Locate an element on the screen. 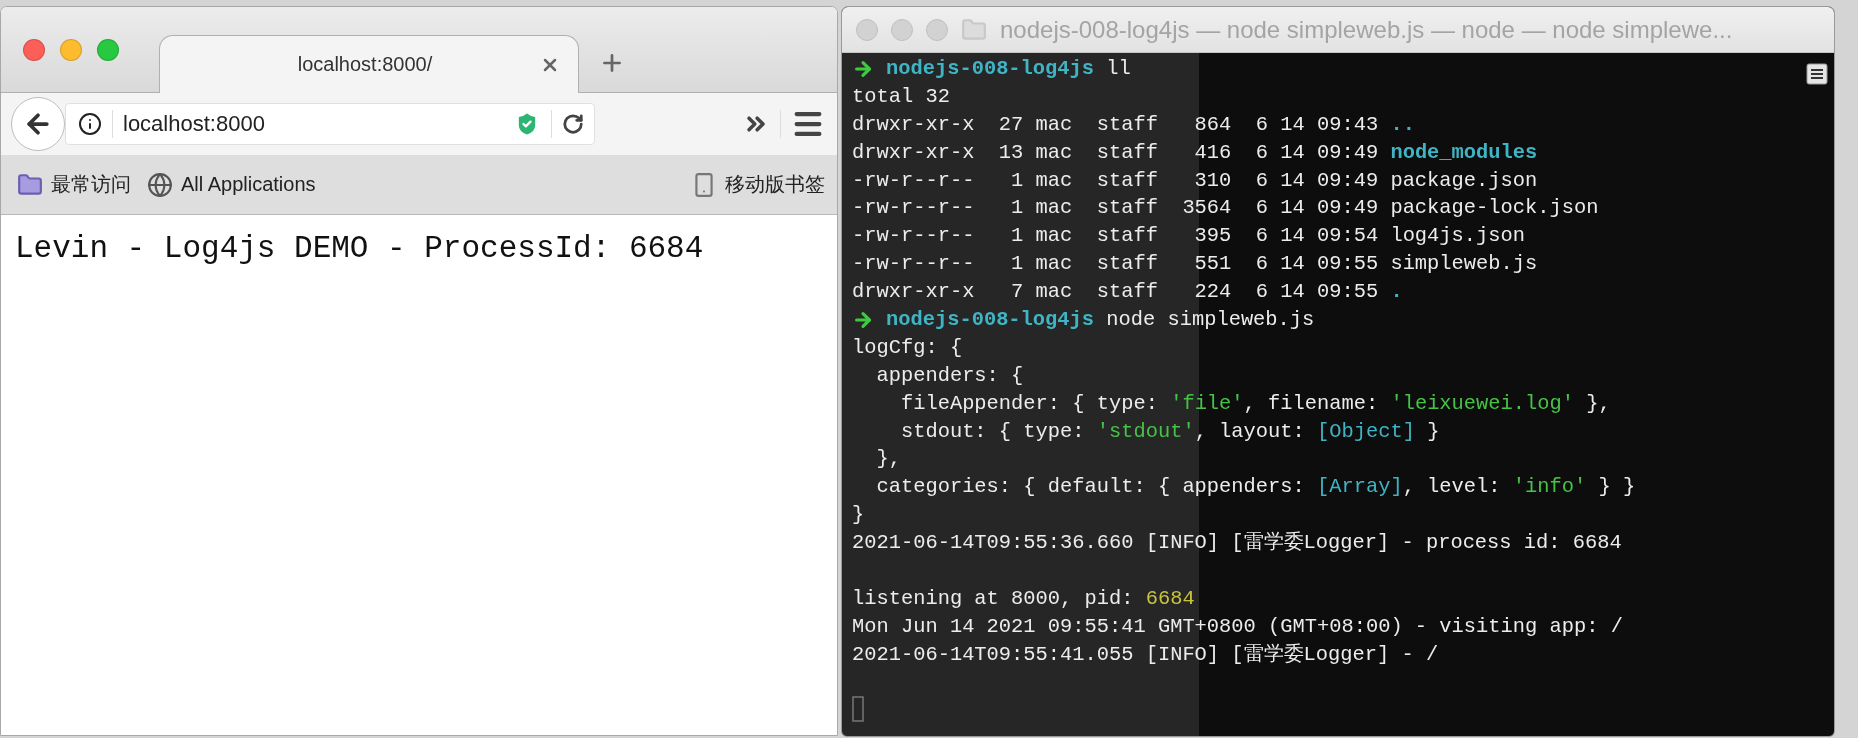 The image size is (1858, 738). bookmark-item: All Applications is located at coordinates (231, 184).